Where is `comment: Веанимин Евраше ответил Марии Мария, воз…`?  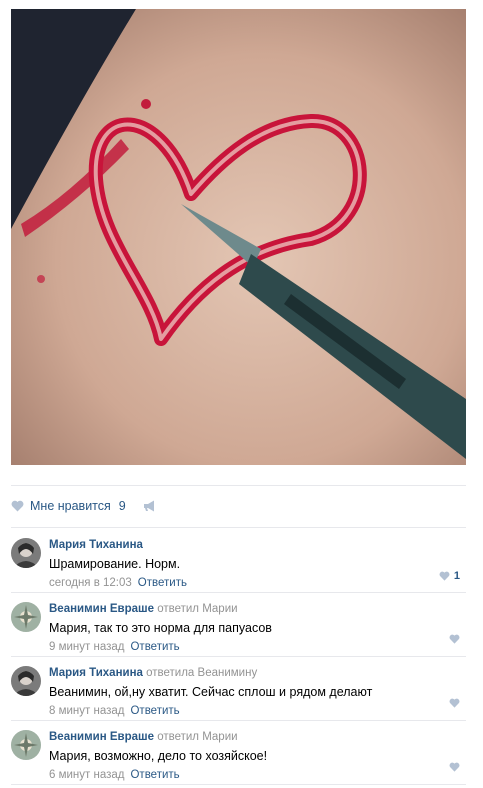 comment: Веанимин Евраше ответил Марии Мария, воз… is located at coordinates (238, 754).